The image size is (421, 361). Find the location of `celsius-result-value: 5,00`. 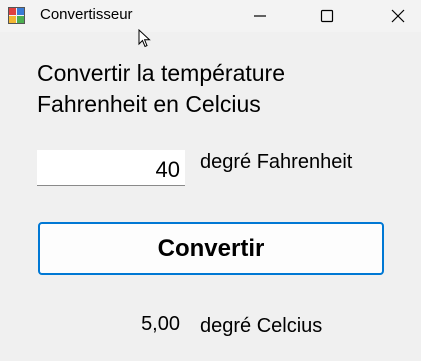

celsius-result-value: 5,00 is located at coordinates (160, 324).